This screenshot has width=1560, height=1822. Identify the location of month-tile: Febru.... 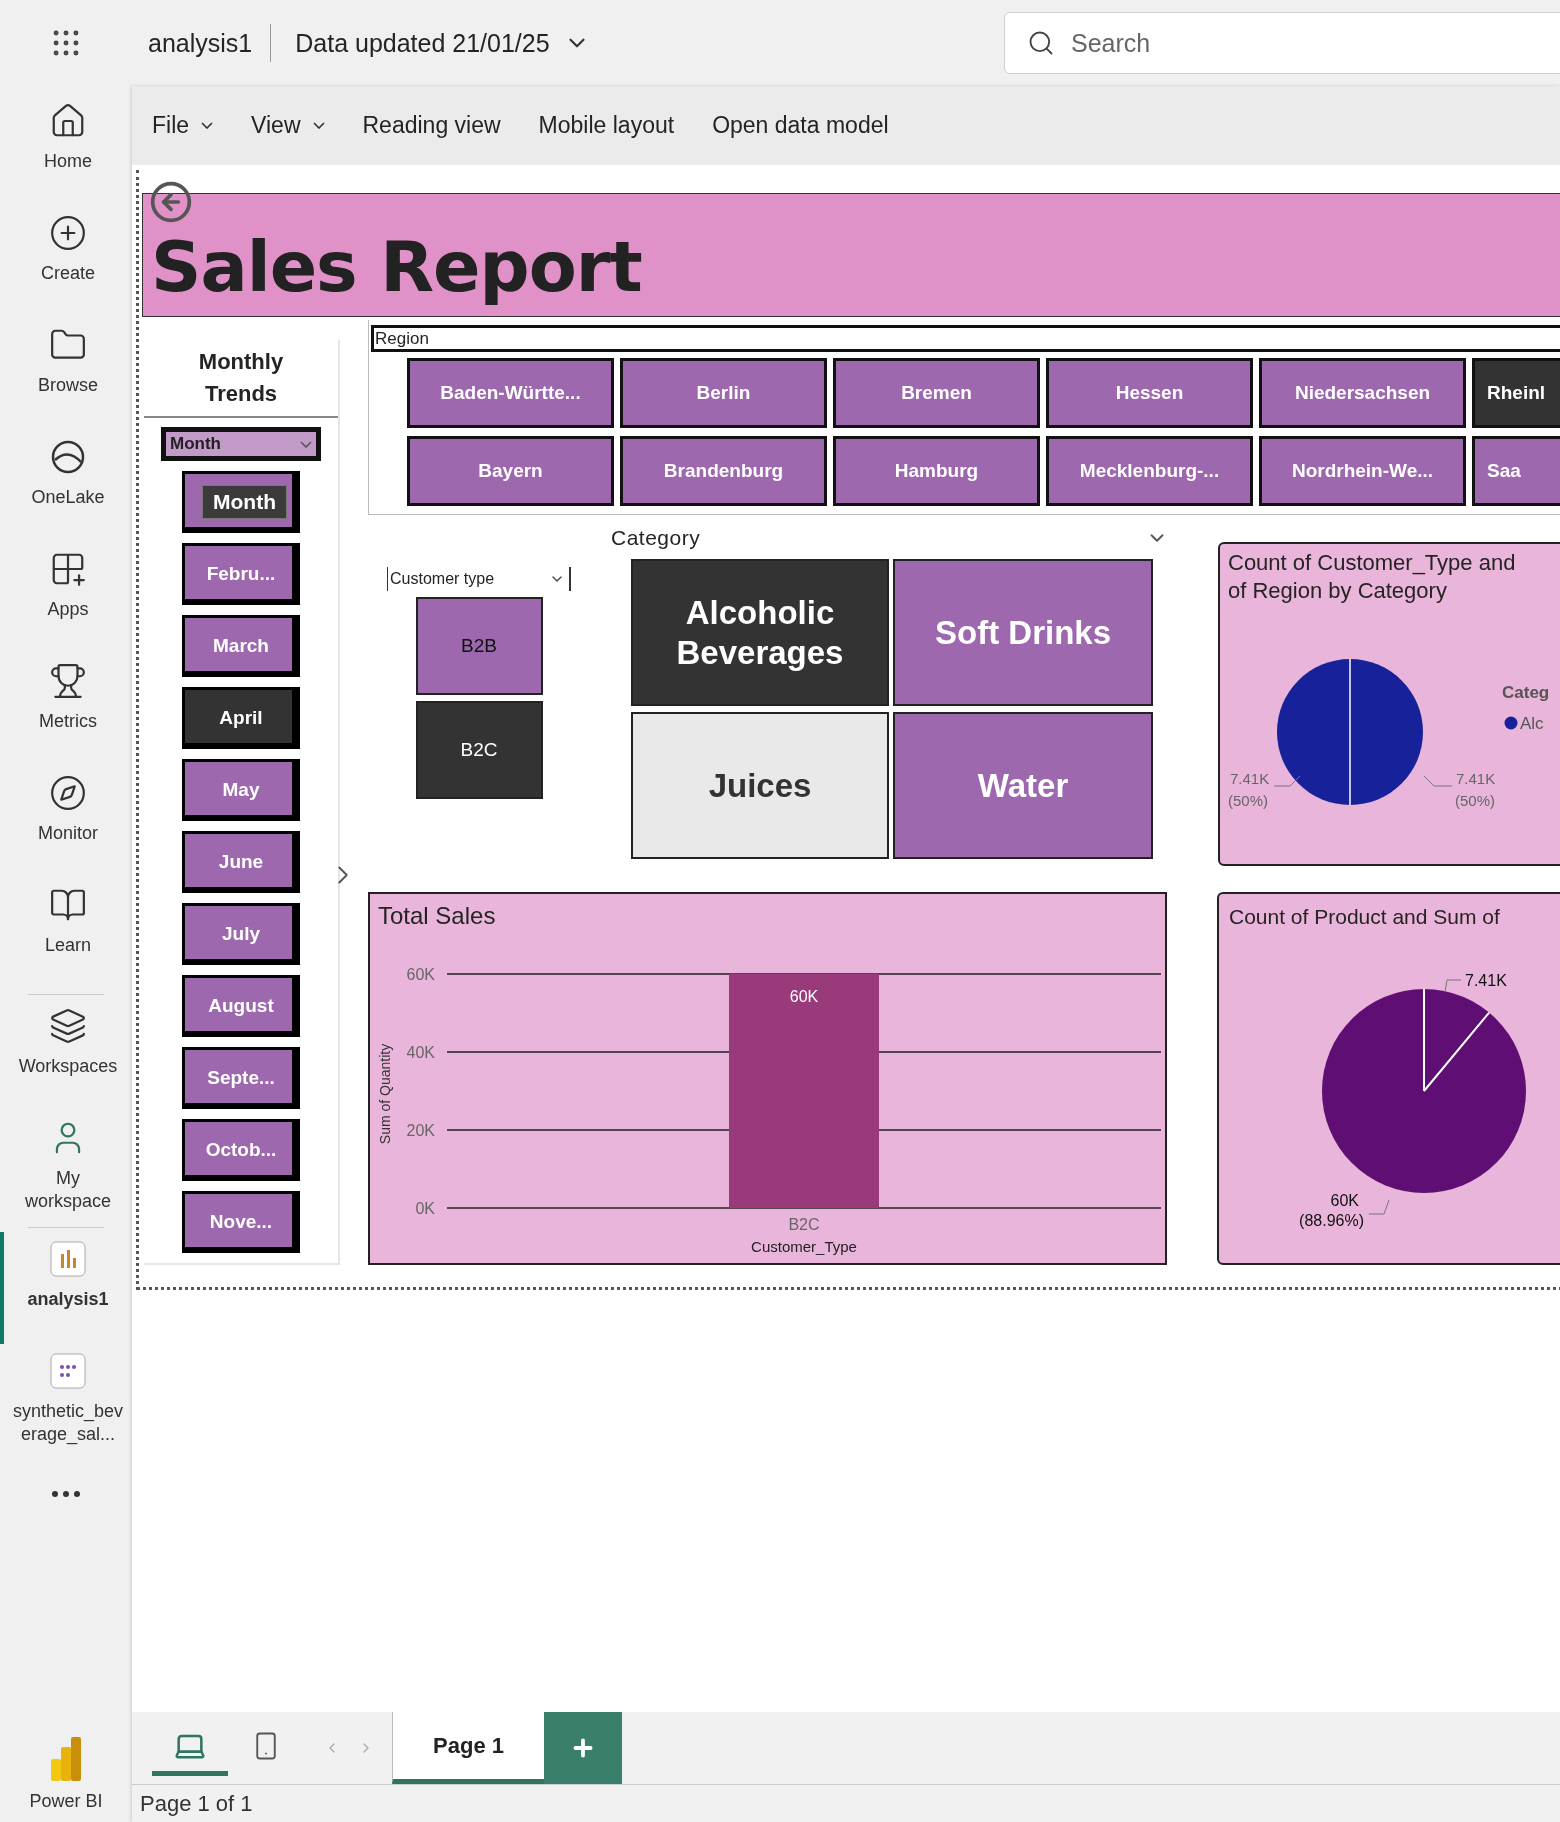
(241, 574).